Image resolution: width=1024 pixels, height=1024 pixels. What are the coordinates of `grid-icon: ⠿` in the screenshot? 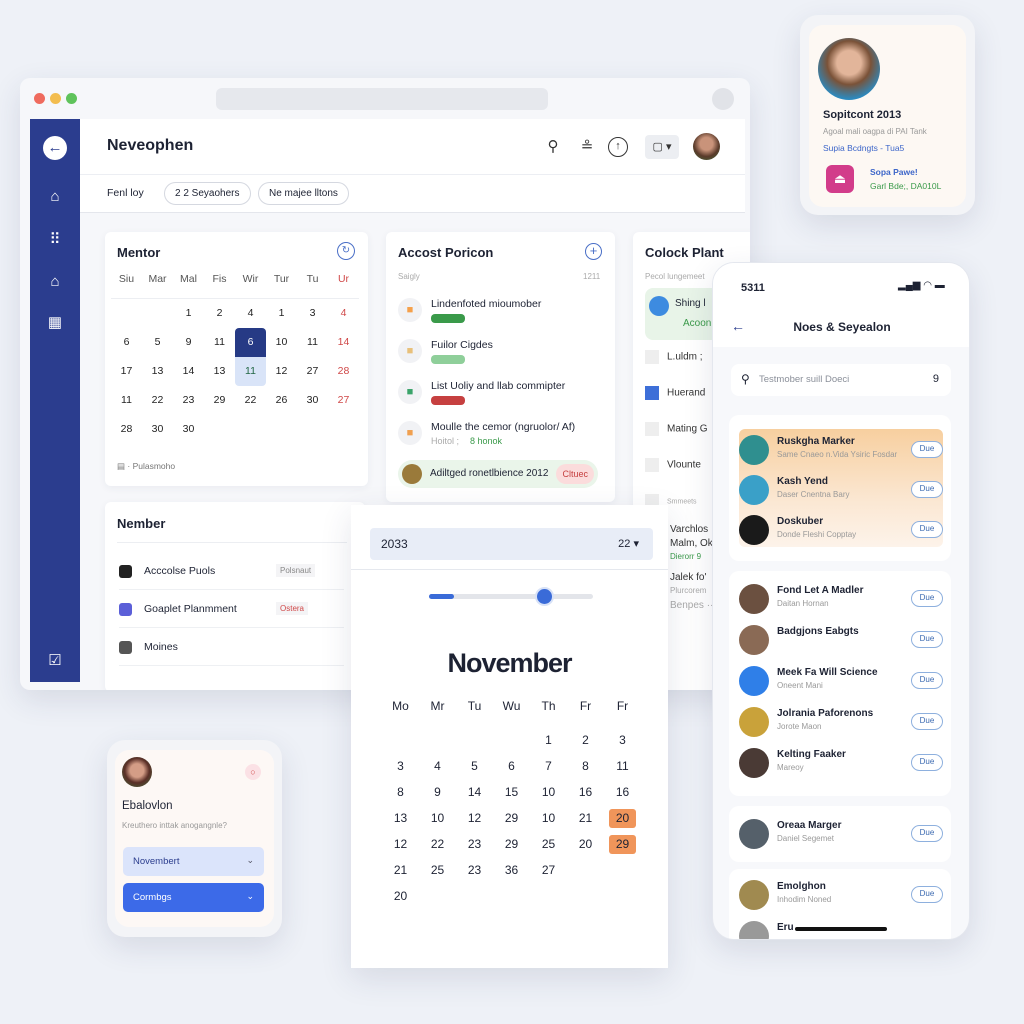 It's located at (55, 240).